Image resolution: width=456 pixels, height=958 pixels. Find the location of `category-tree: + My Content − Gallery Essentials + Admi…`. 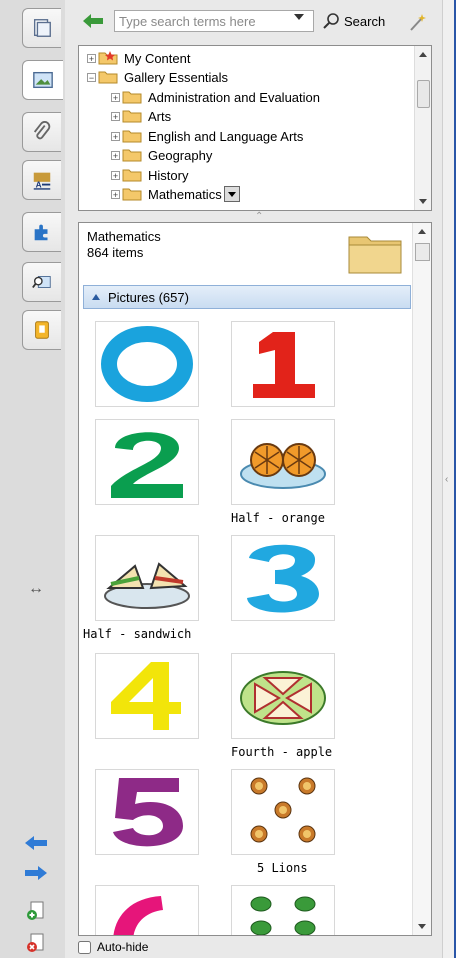

category-tree: + My Content − Gallery Essentials + Admi… is located at coordinates (255, 128).